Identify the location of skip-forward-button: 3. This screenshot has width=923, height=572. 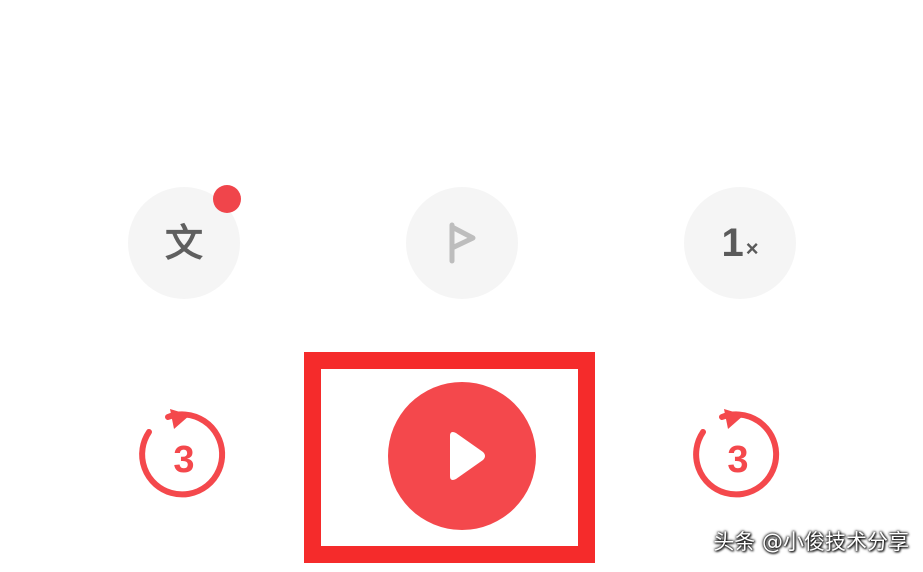
(738, 455).